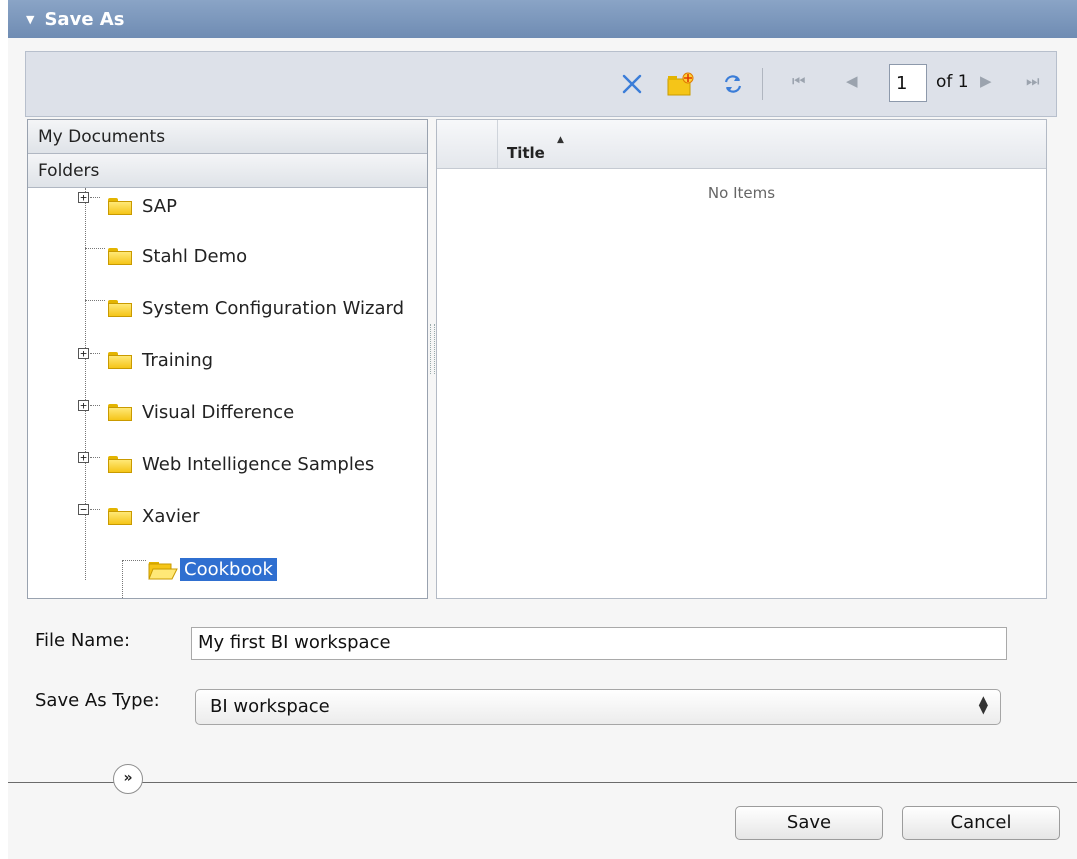 Image resolution: width=1077 pixels, height=859 pixels. What do you see at coordinates (273, 308) in the screenshot?
I see `tree-item-label: System Configuration Wizard` at bounding box center [273, 308].